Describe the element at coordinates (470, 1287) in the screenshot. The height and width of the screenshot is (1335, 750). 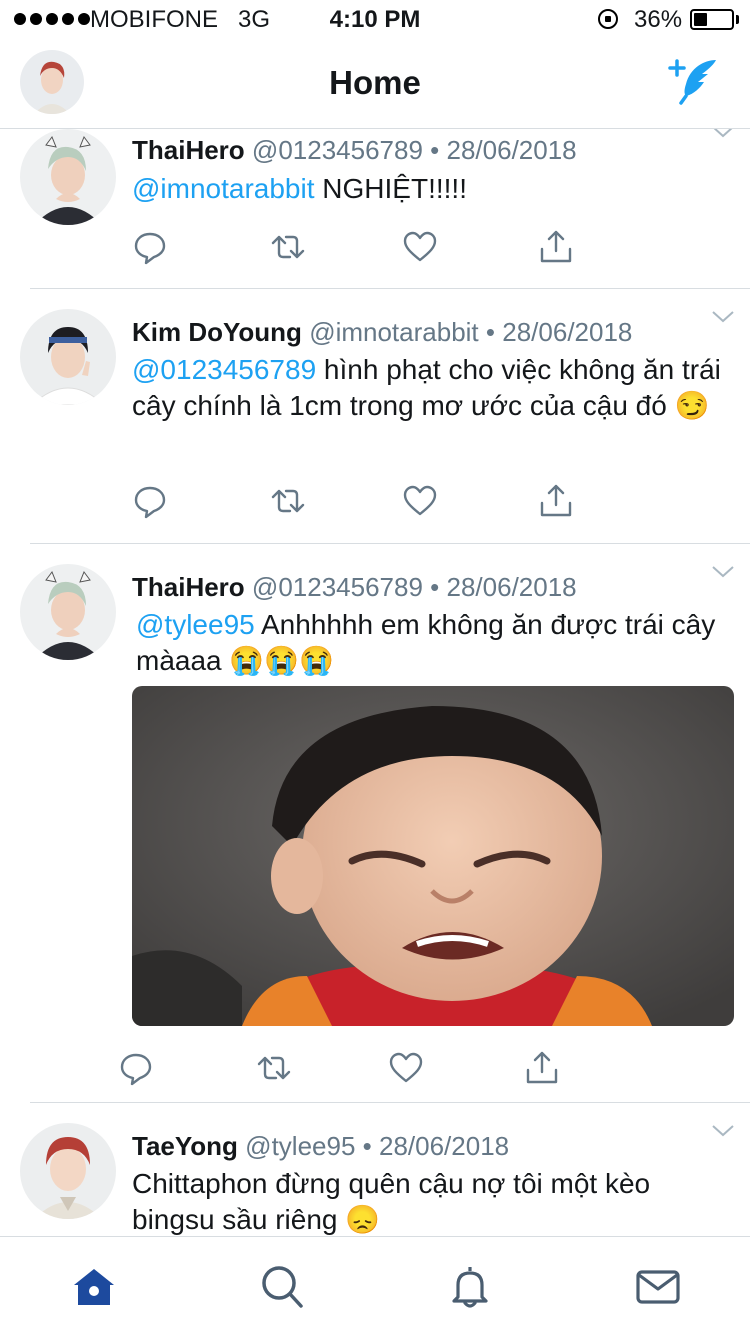
I see `notifications-bell-icon` at that location.